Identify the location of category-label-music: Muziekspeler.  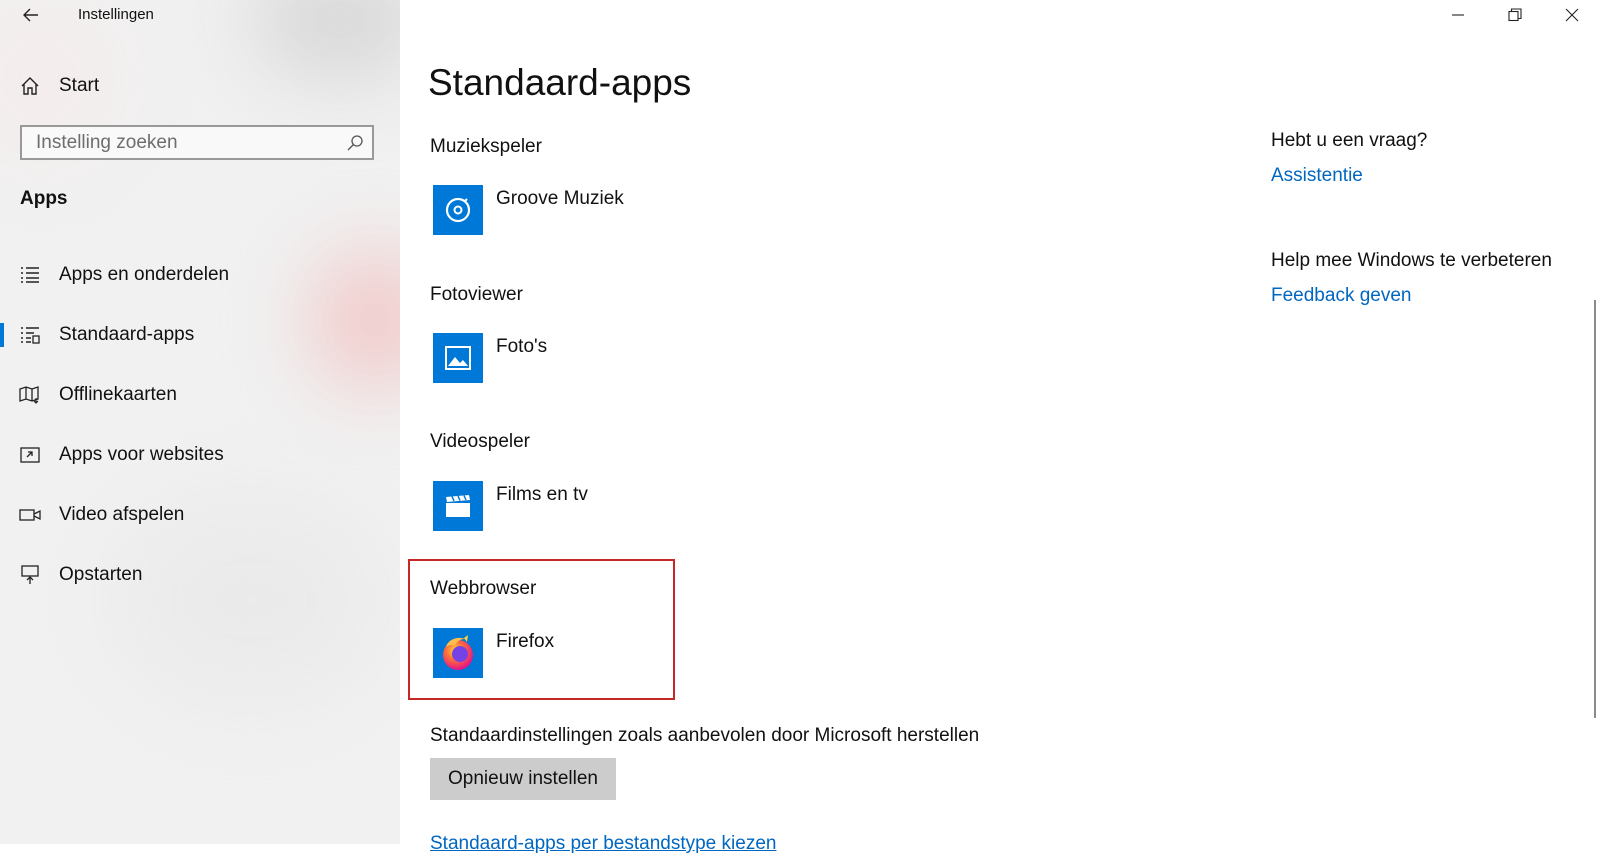
(486, 146).